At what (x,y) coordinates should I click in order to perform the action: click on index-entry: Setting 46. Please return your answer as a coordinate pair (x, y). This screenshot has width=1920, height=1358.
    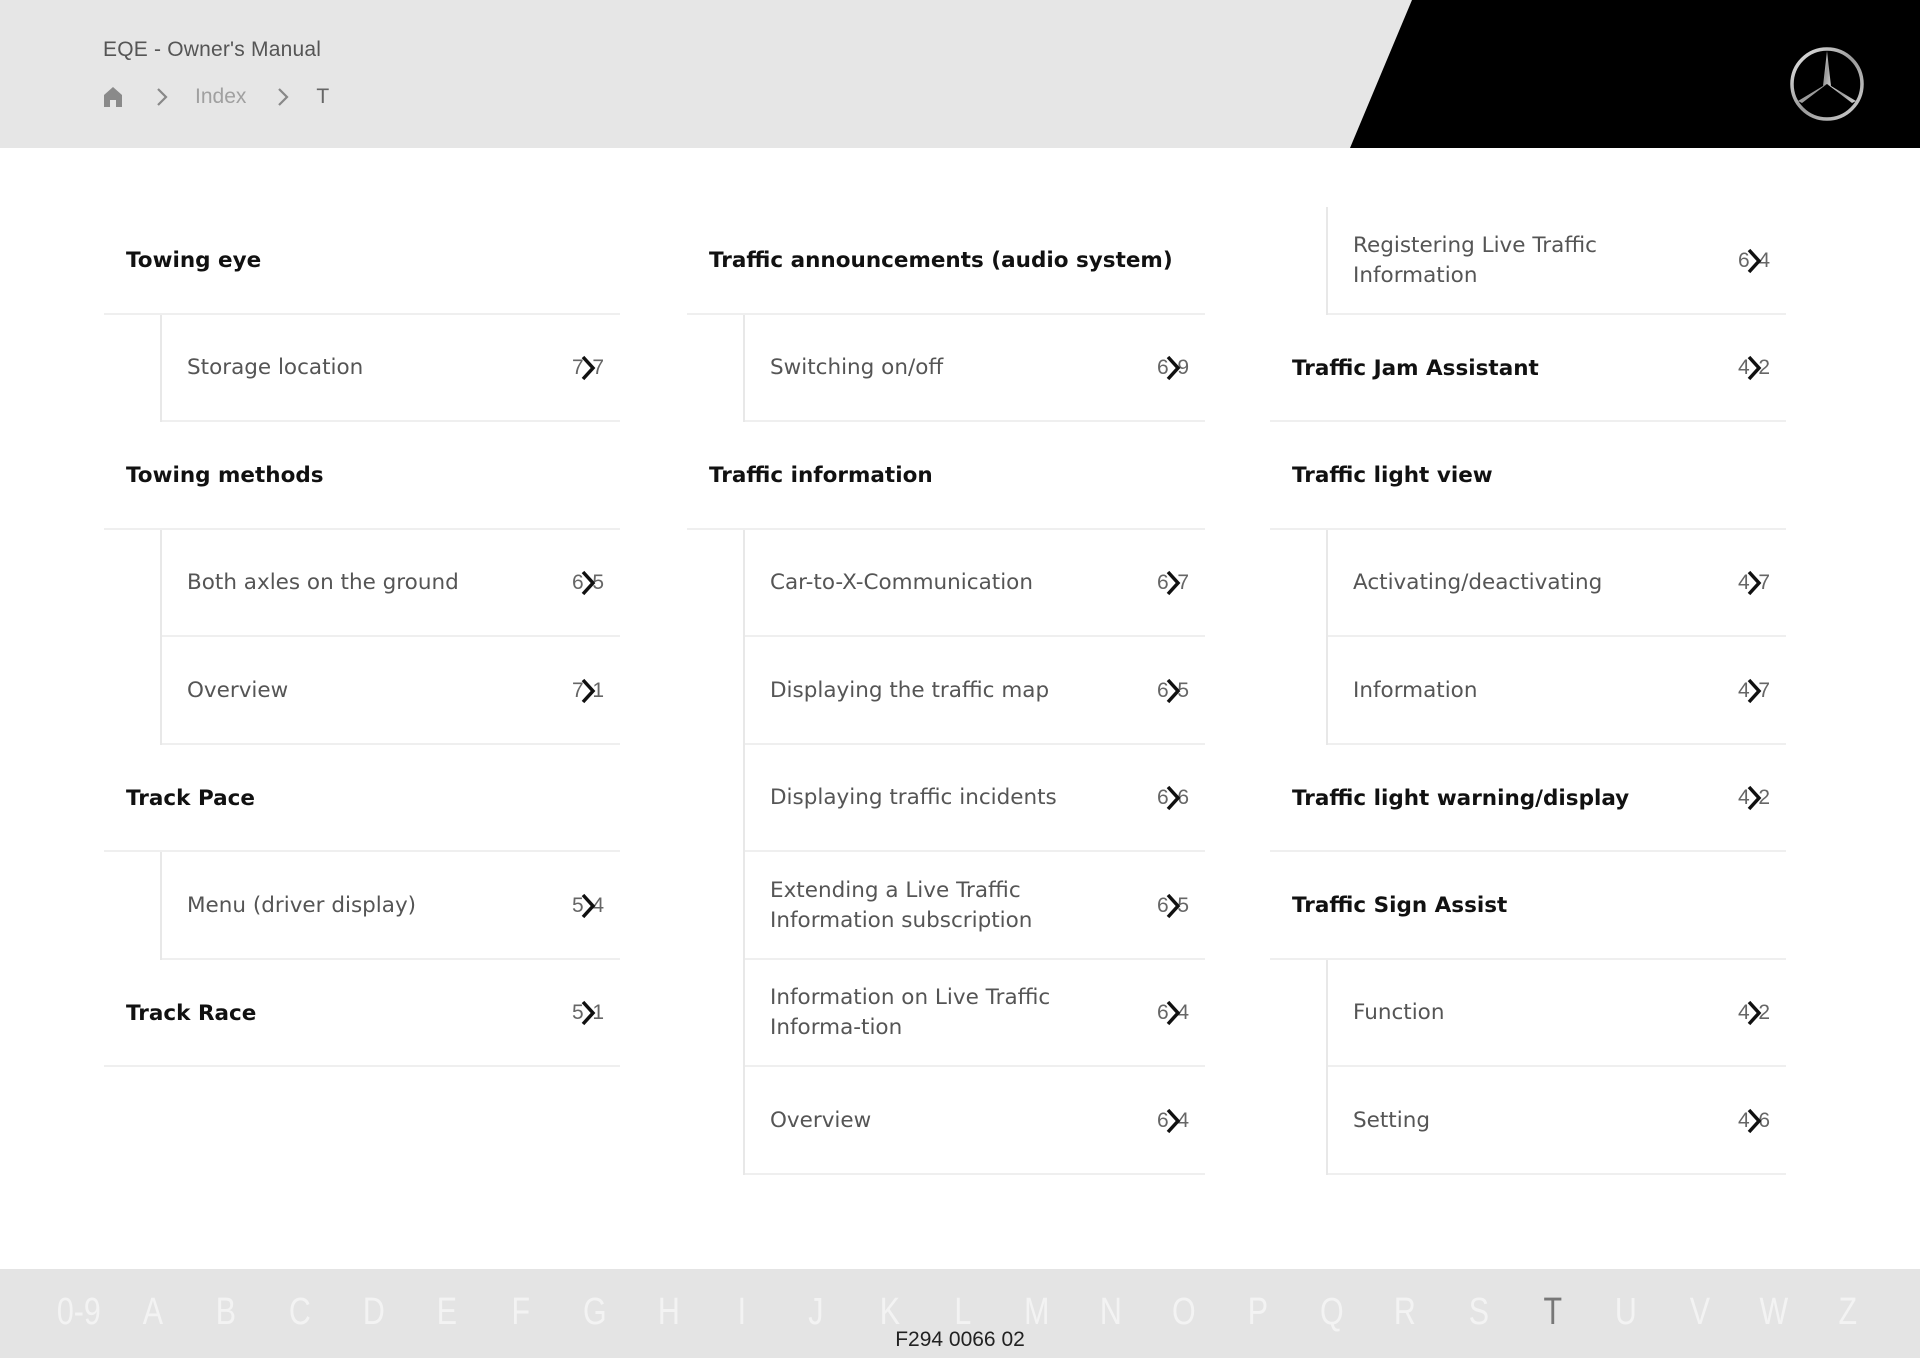
    Looking at the image, I should click on (1556, 1121).